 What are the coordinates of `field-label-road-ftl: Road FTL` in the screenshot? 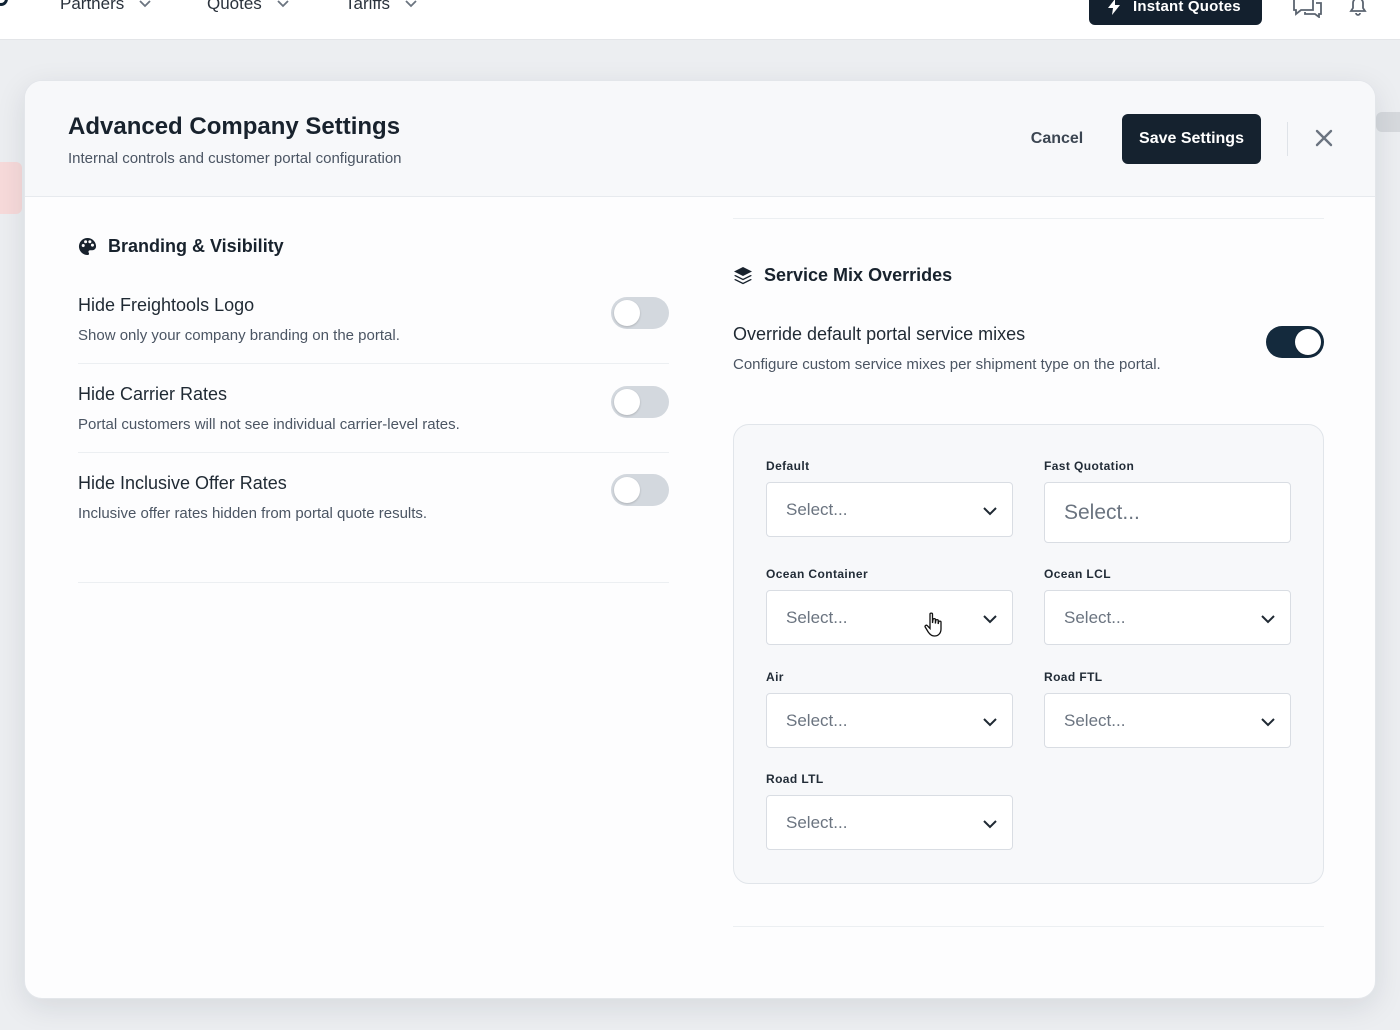 It's located at (1073, 677).